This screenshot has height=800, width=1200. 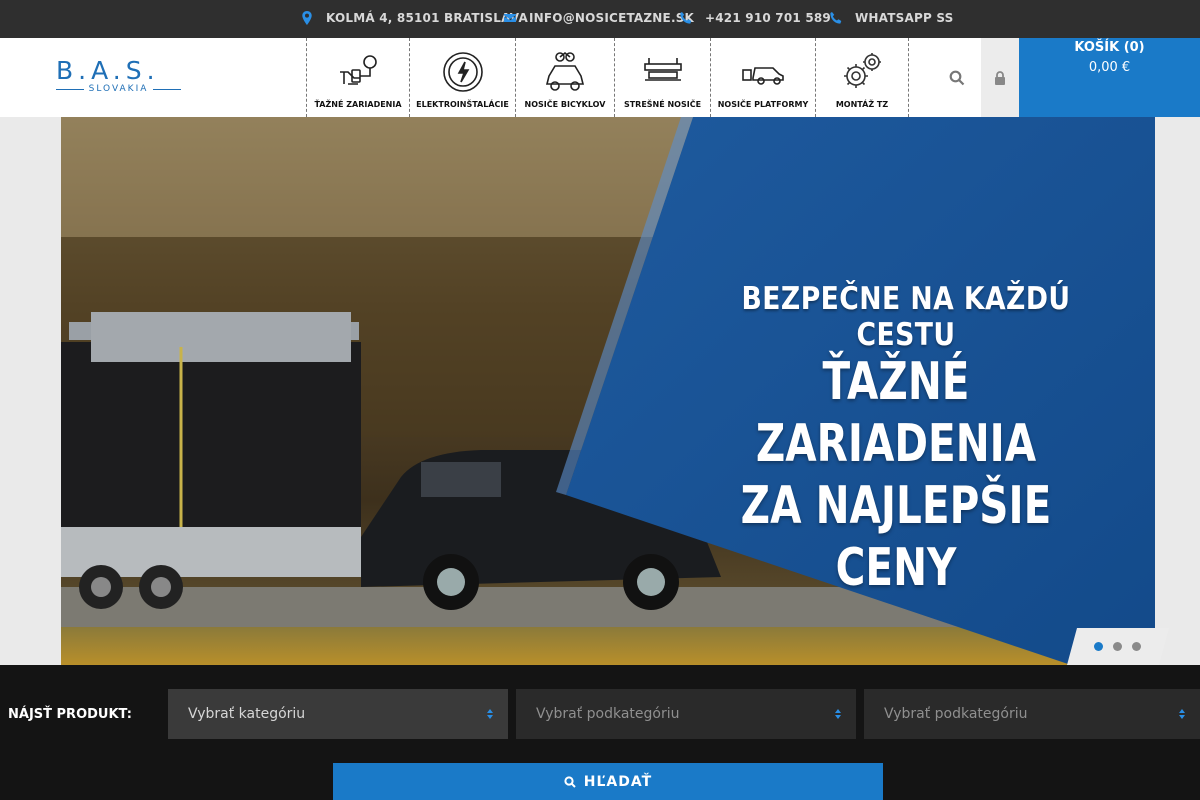 I want to click on email-text: INFO@NOSICETAZNE.SK, so click(x=611, y=18).